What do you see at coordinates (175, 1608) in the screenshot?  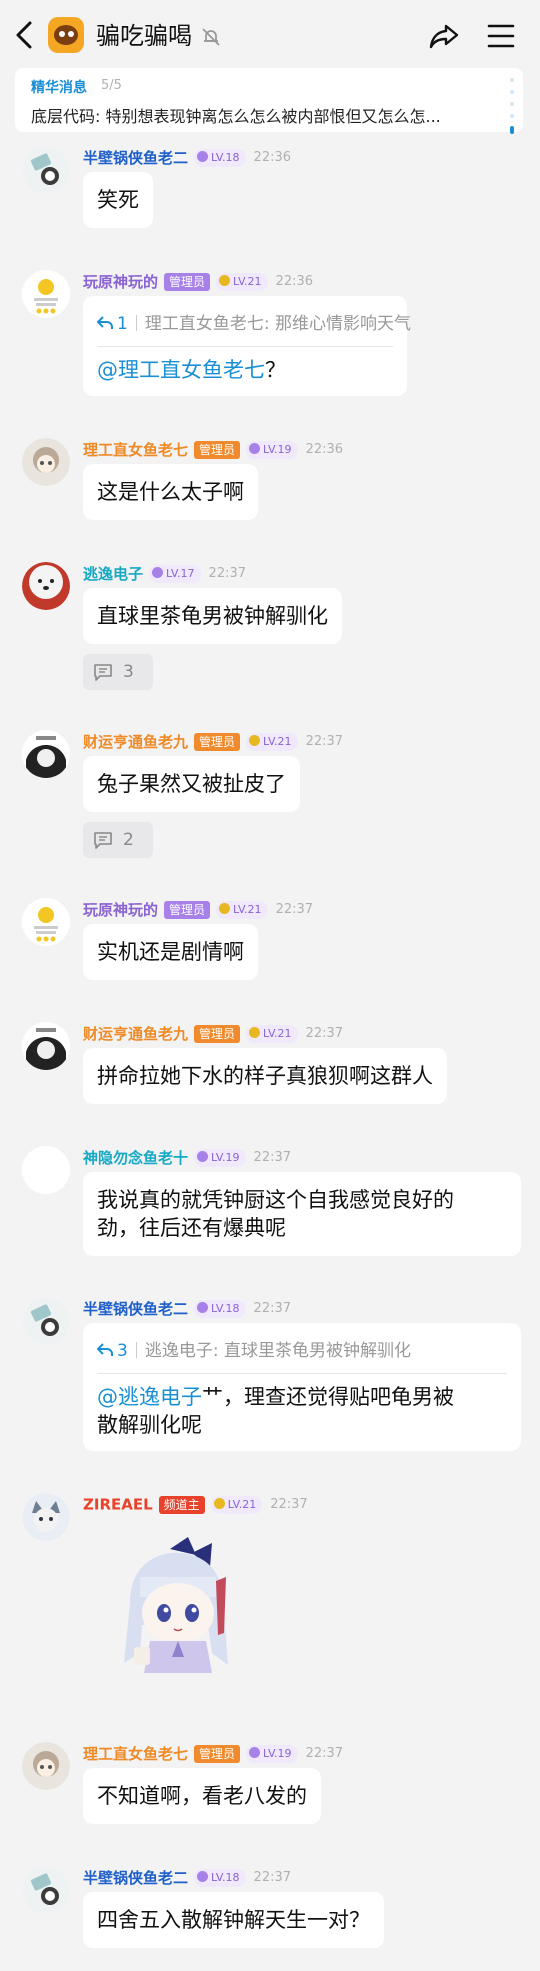 I see `anime-girl-sticker` at bounding box center [175, 1608].